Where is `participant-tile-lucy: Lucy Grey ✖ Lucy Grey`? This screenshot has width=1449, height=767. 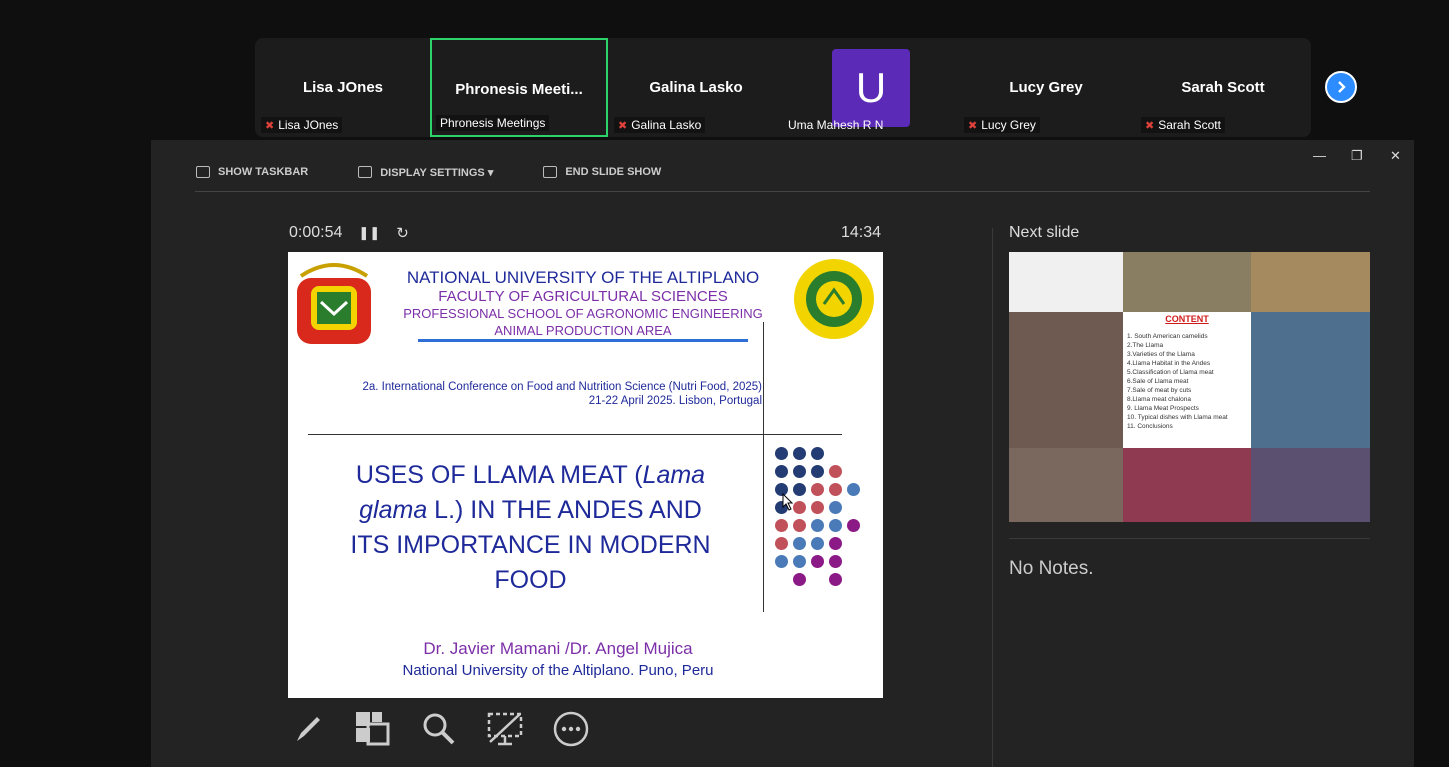 participant-tile-lucy: Lucy Grey ✖ Lucy Grey is located at coordinates (1046, 87).